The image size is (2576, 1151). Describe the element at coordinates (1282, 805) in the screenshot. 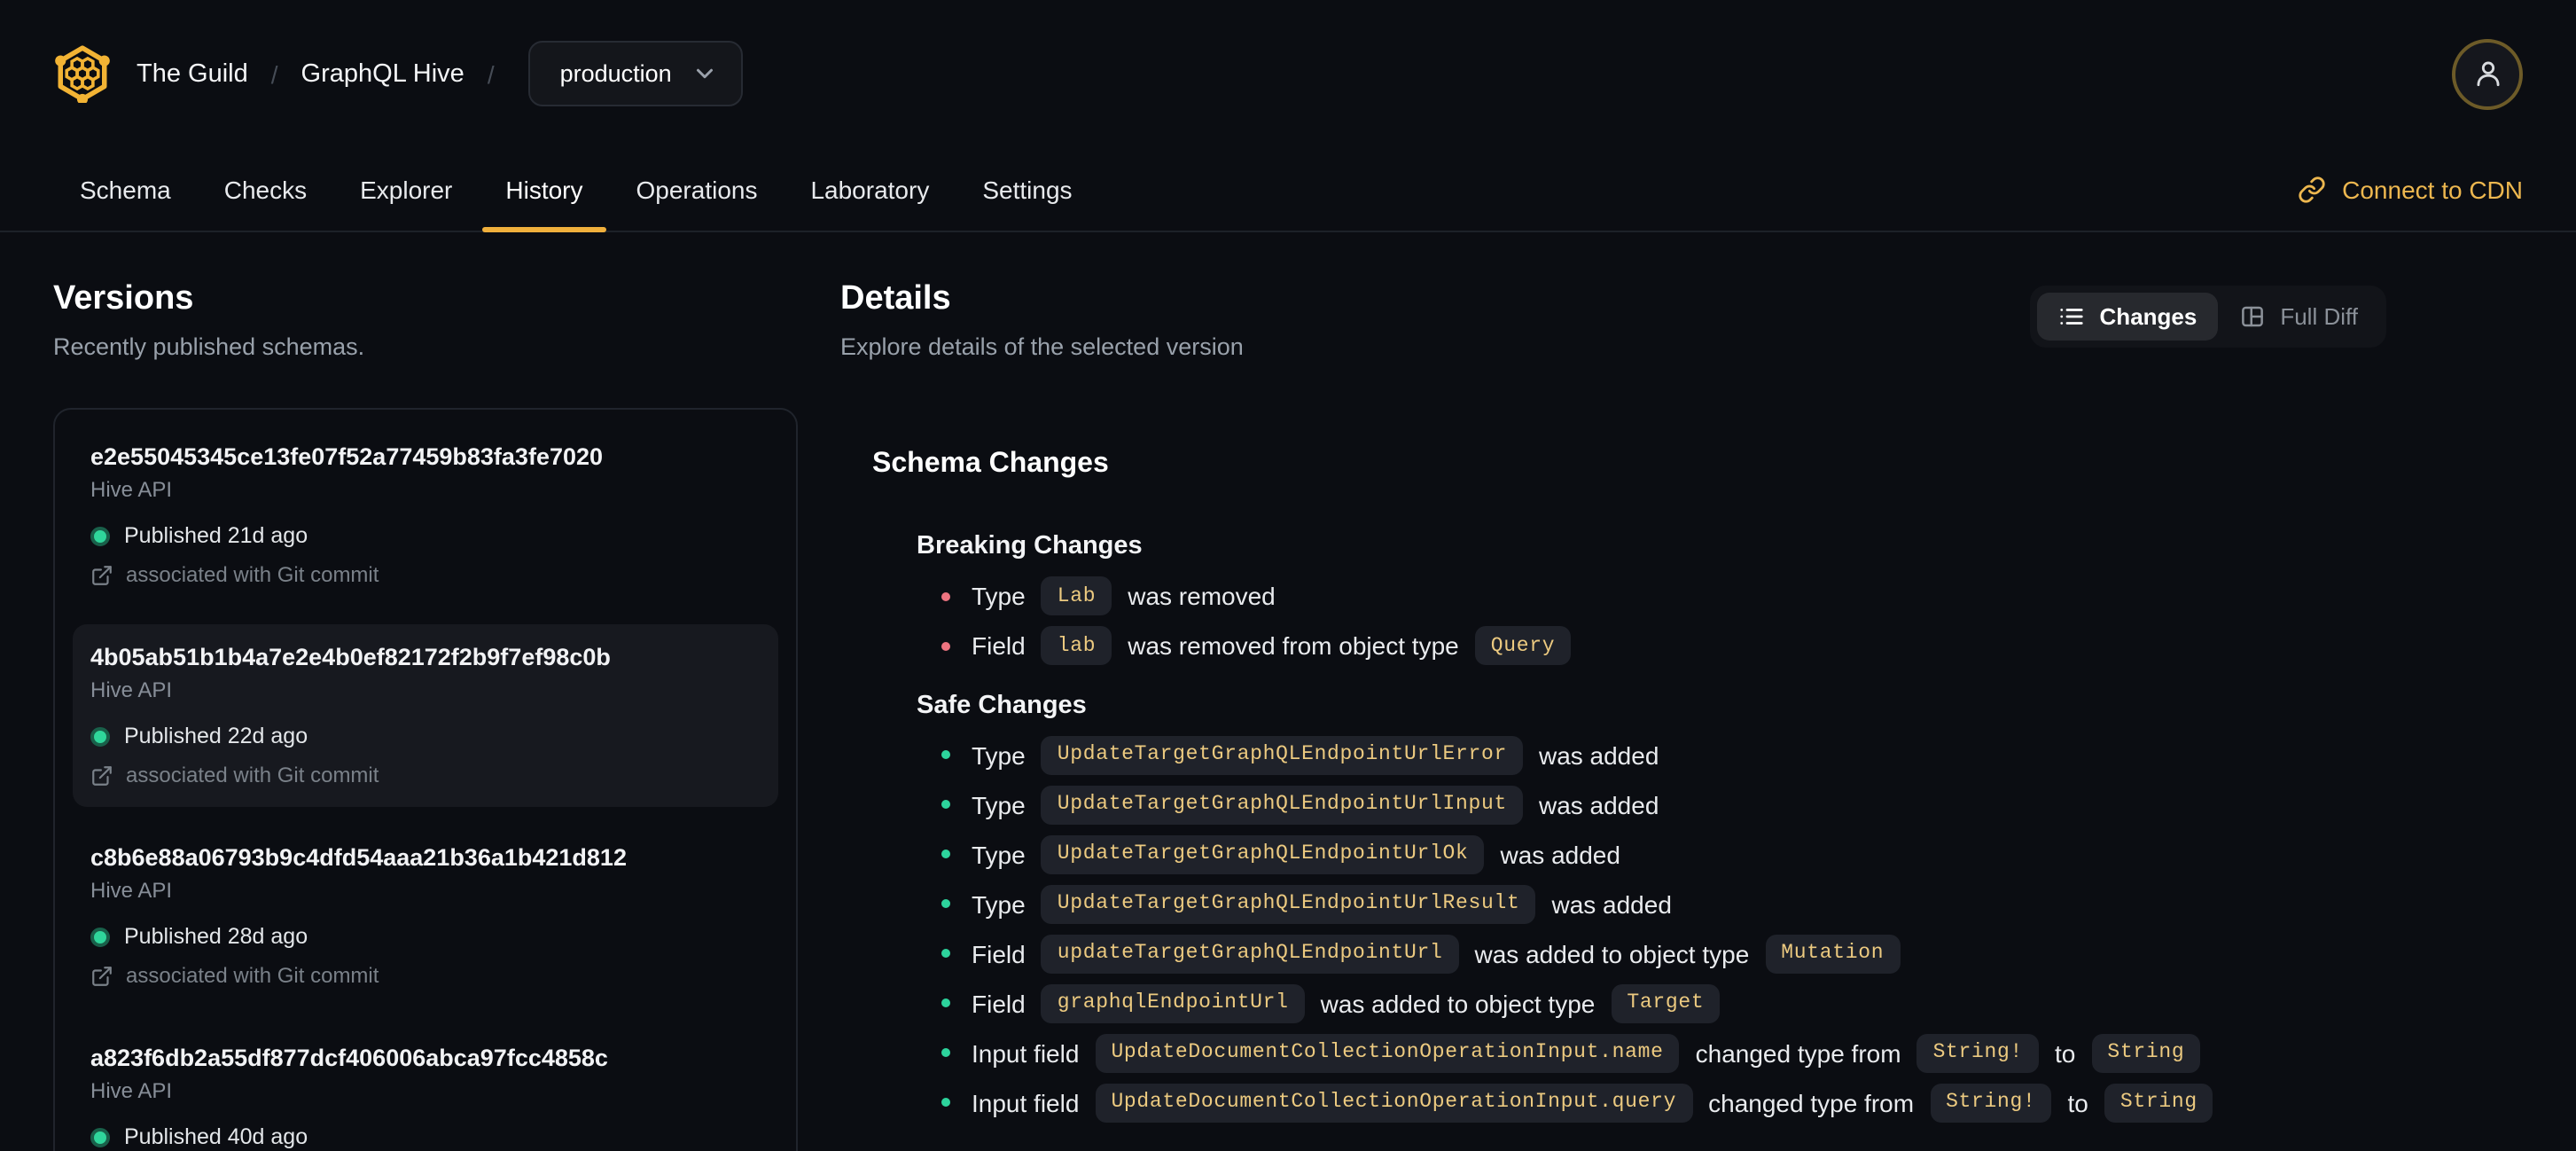

I see `code-badge: UpdateTargetGraphQLEndpointUrlInput` at that location.